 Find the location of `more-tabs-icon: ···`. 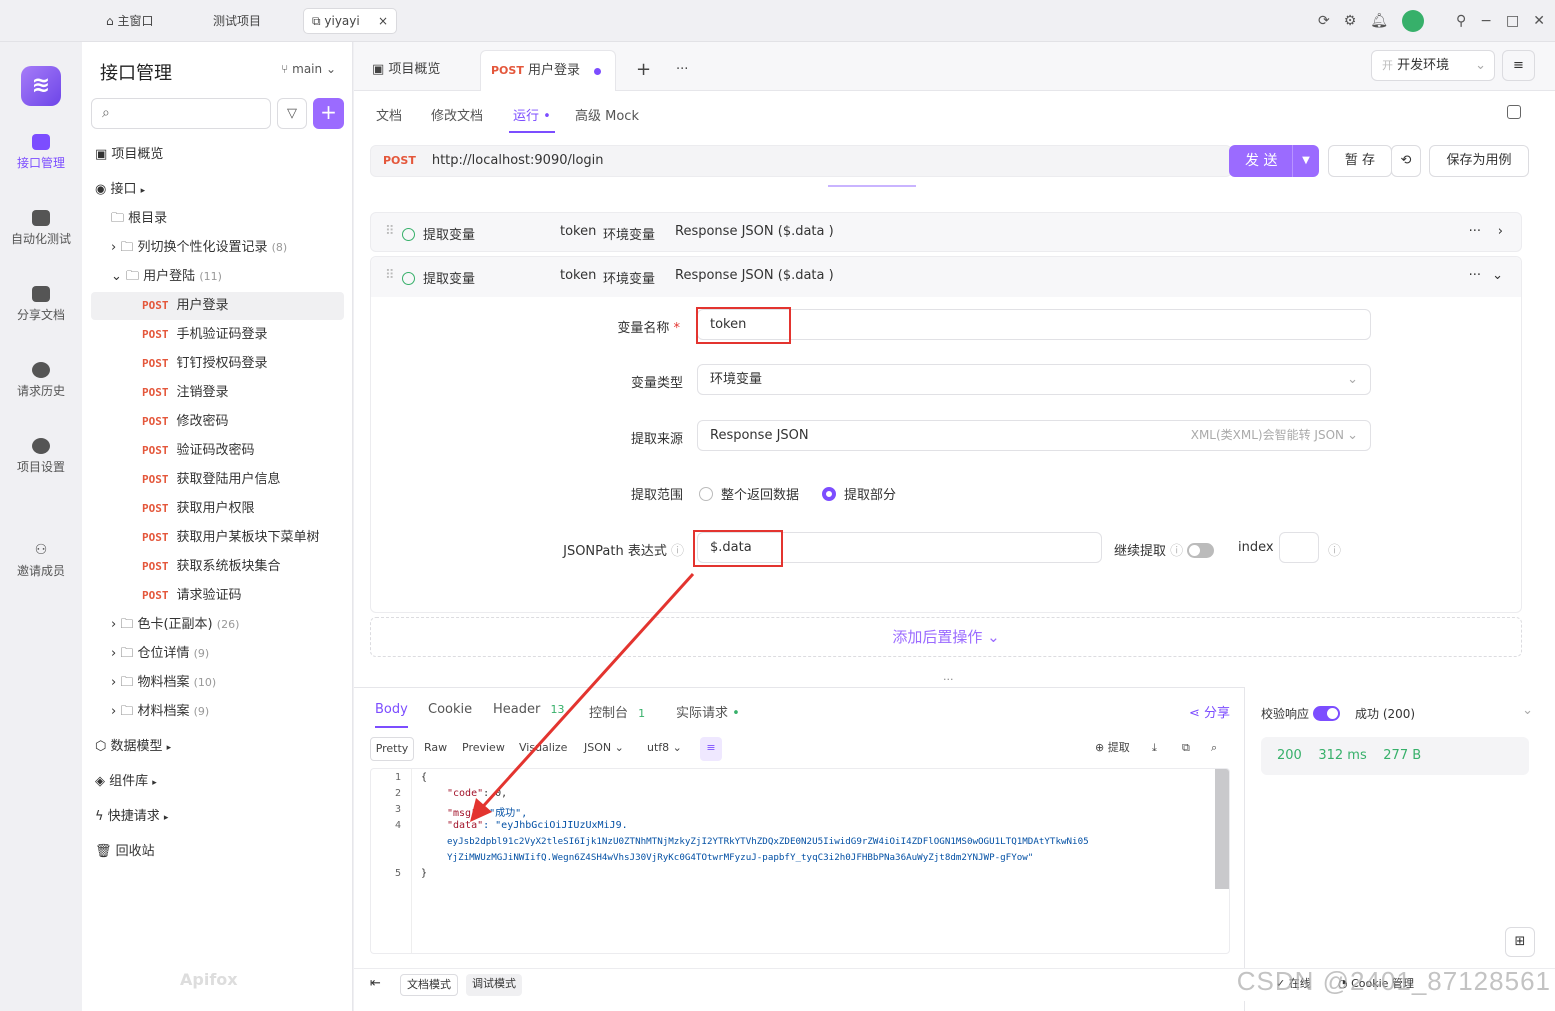

more-tabs-icon: ··· is located at coordinates (682, 70).